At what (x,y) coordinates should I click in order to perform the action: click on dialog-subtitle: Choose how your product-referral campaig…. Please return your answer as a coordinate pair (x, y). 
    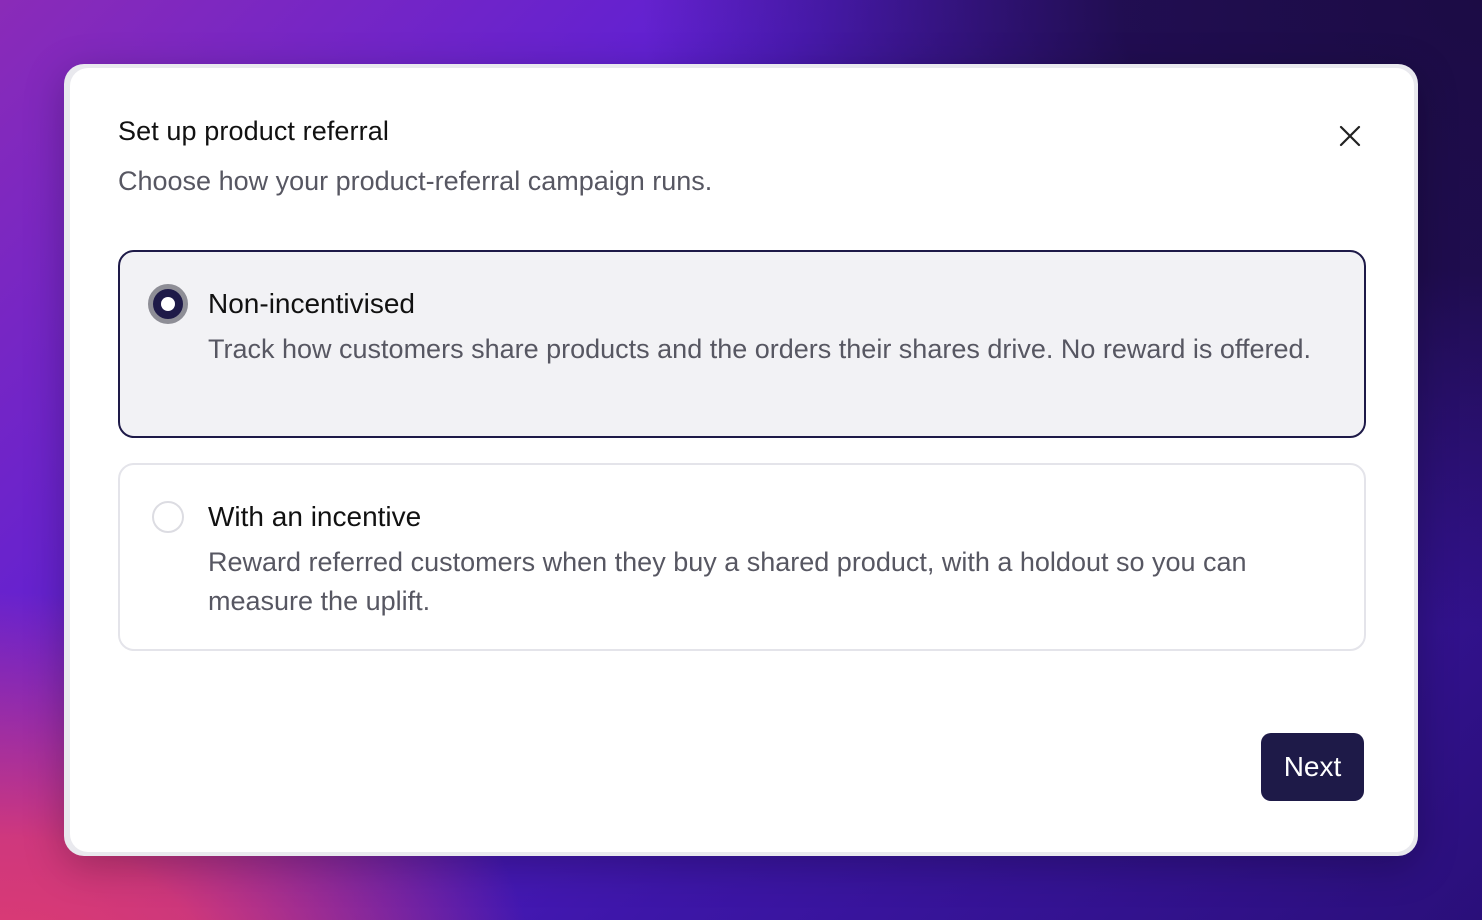
    Looking at the image, I should click on (415, 181).